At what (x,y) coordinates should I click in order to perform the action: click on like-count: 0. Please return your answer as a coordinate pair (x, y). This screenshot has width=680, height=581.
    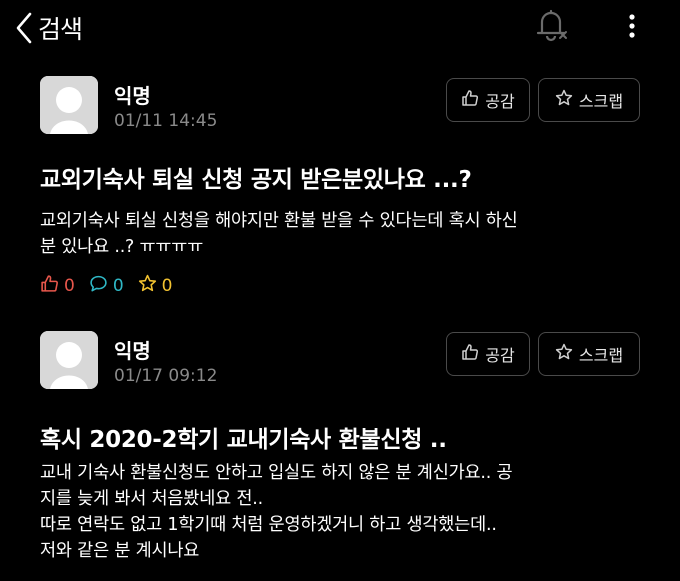
    Looking at the image, I should click on (57, 286).